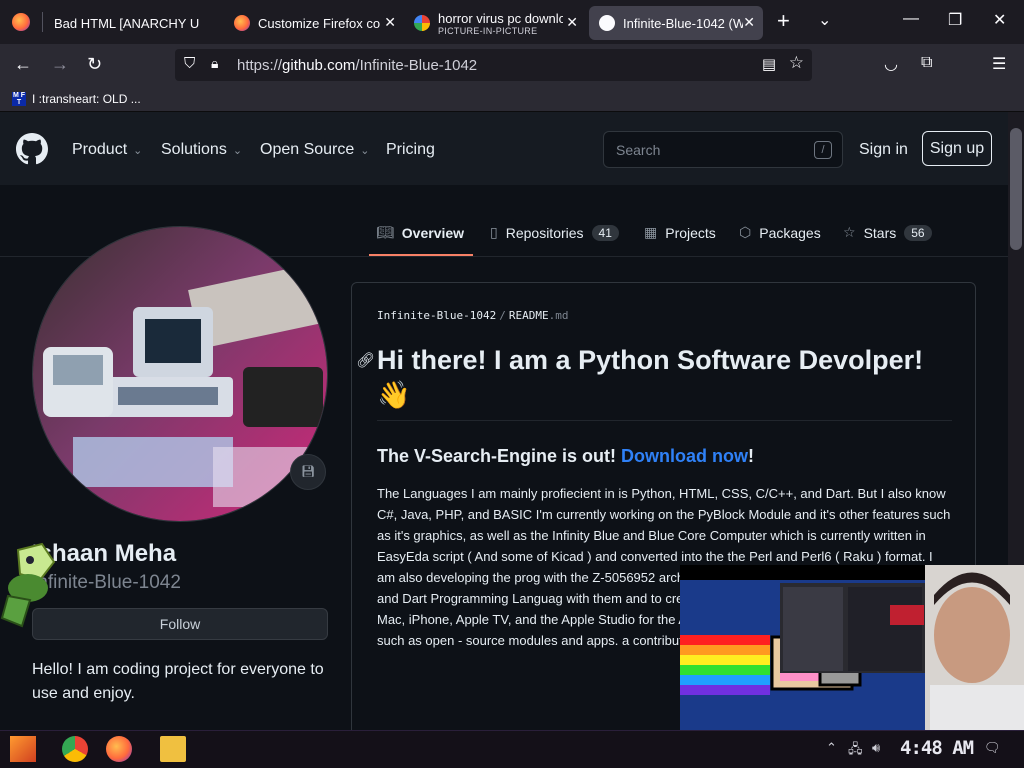  I want to click on tab-title: Bad HTML [ANARCHY US, so click(126, 23).